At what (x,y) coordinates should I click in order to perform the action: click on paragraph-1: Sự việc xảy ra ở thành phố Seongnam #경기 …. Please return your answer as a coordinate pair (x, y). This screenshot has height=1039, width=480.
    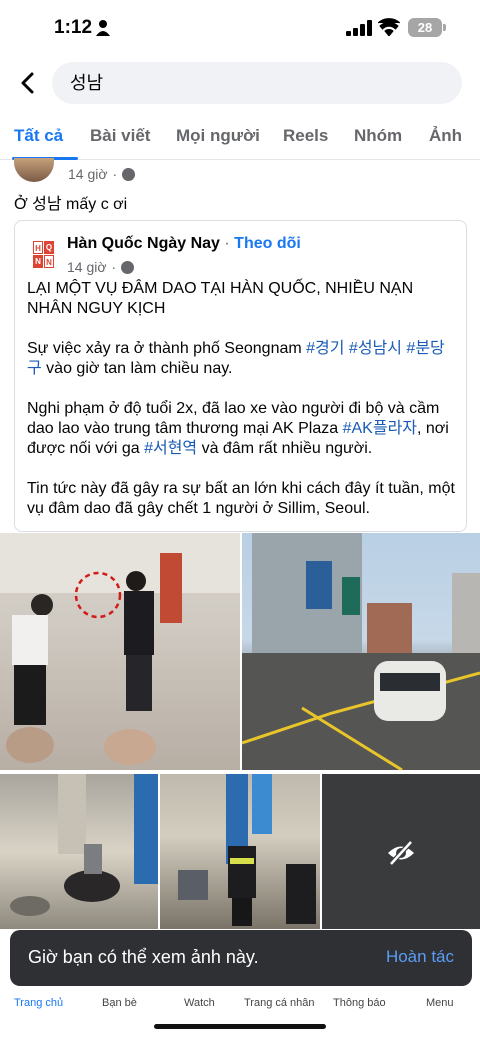
    Looking at the image, I should click on (236, 358).